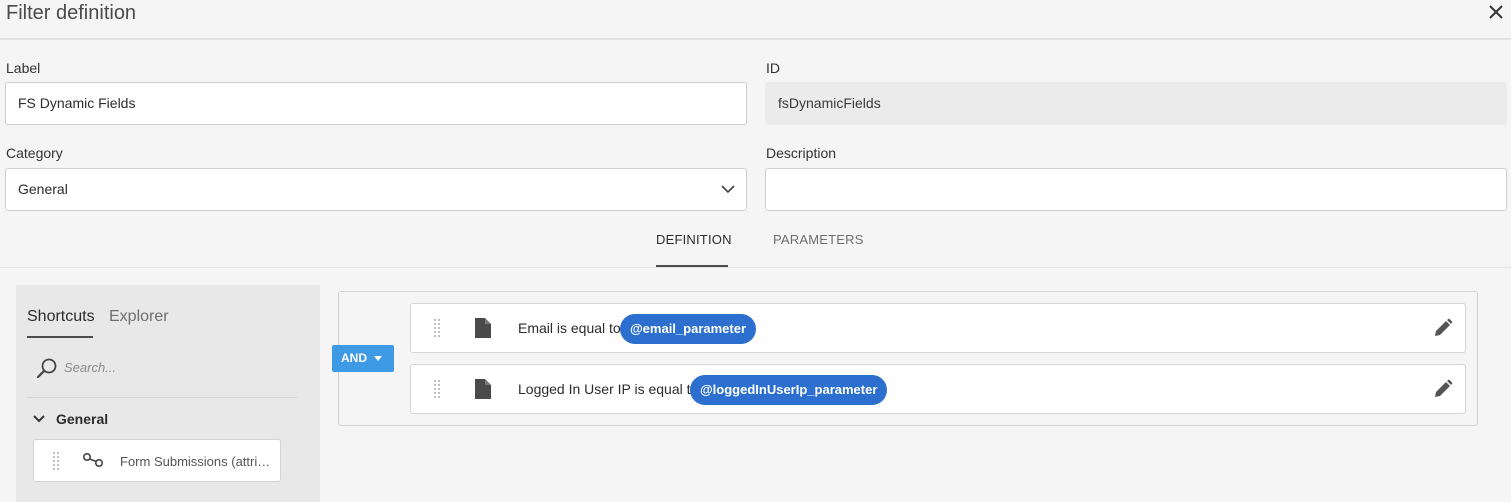 The width and height of the screenshot is (1511, 502). What do you see at coordinates (23, 68) in the screenshot?
I see `label-field-label: Label` at bounding box center [23, 68].